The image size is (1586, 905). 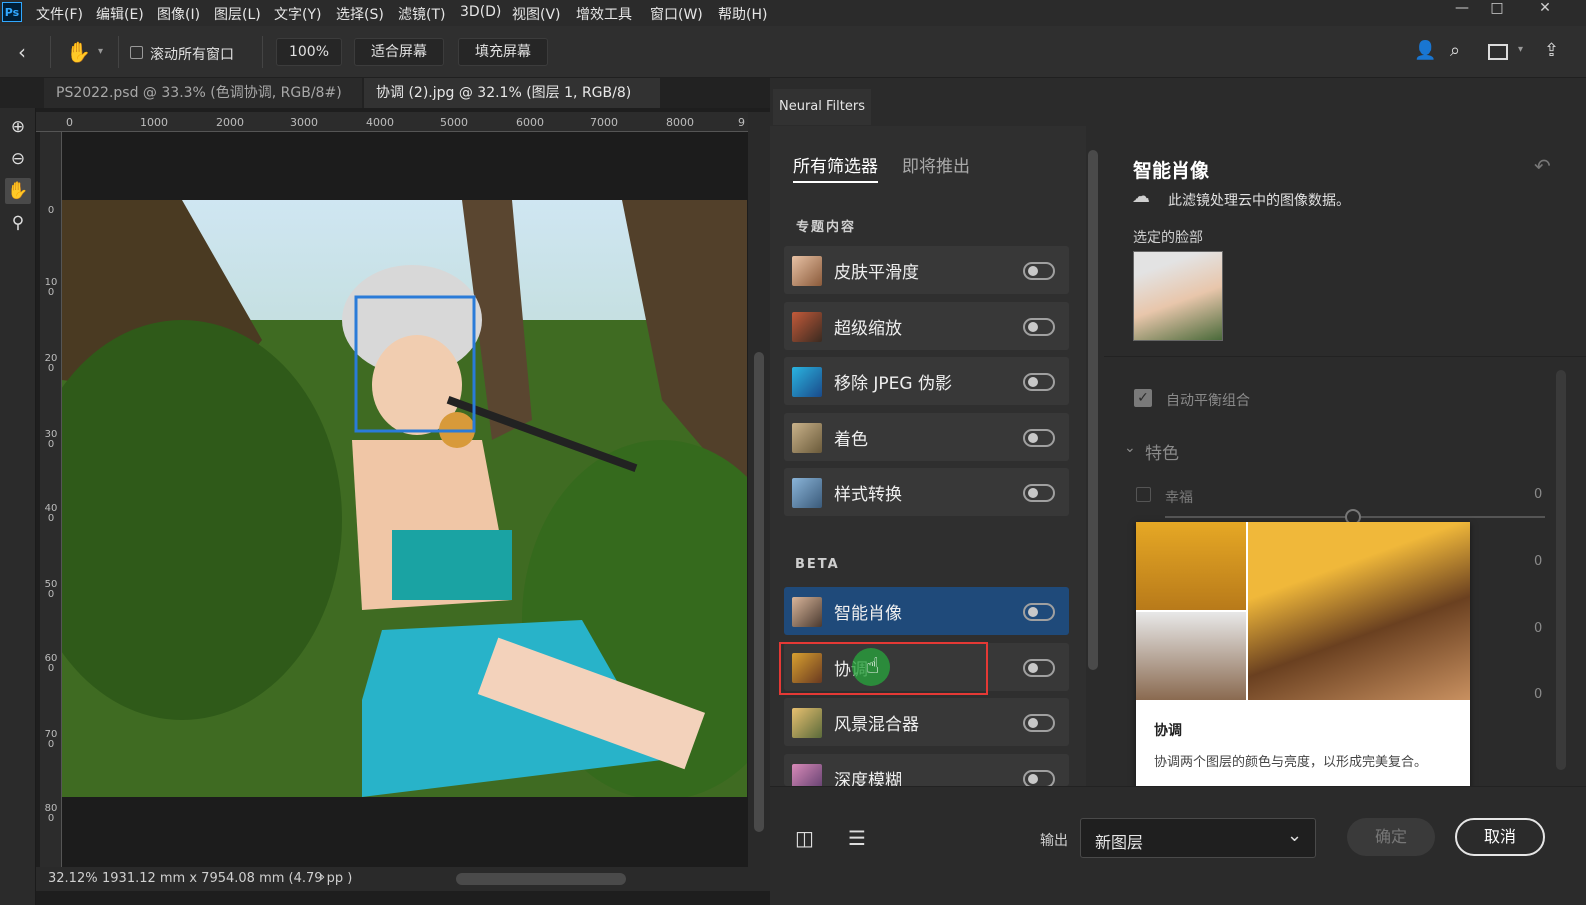 What do you see at coordinates (1168, 238) in the screenshot?
I see `selected-face-label: 选定的脸部` at bounding box center [1168, 238].